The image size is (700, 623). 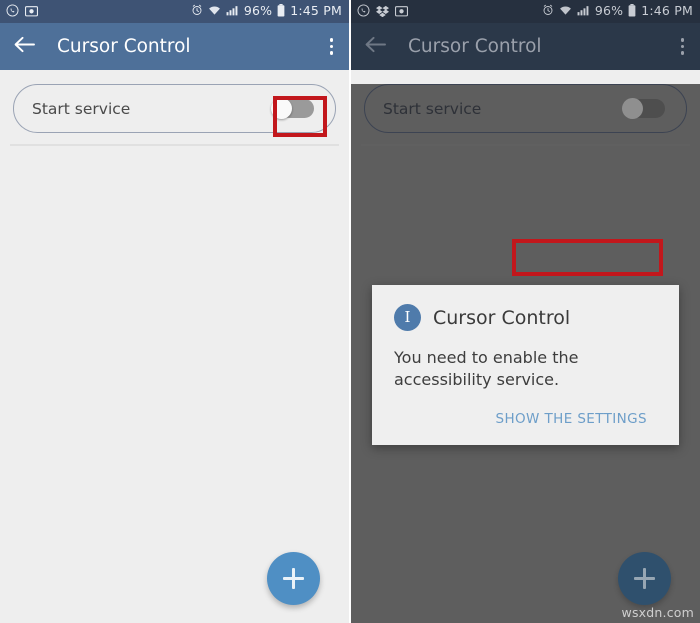 I want to click on clock-label: 1:45 PM, so click(x=316, y=11).